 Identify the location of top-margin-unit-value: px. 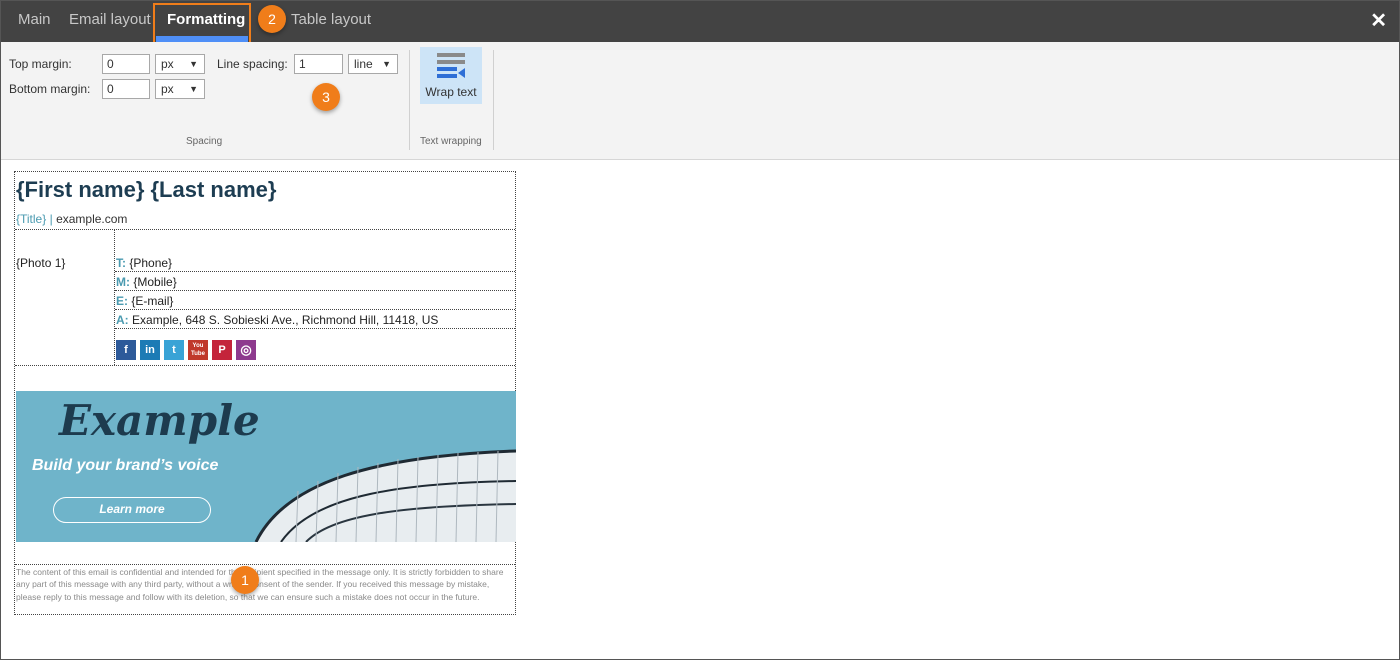
(167, 64).